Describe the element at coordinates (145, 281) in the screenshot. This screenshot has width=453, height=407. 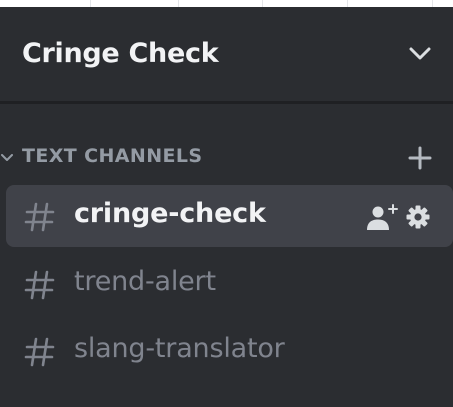
I see `channel-name: trend-alert` at that location.